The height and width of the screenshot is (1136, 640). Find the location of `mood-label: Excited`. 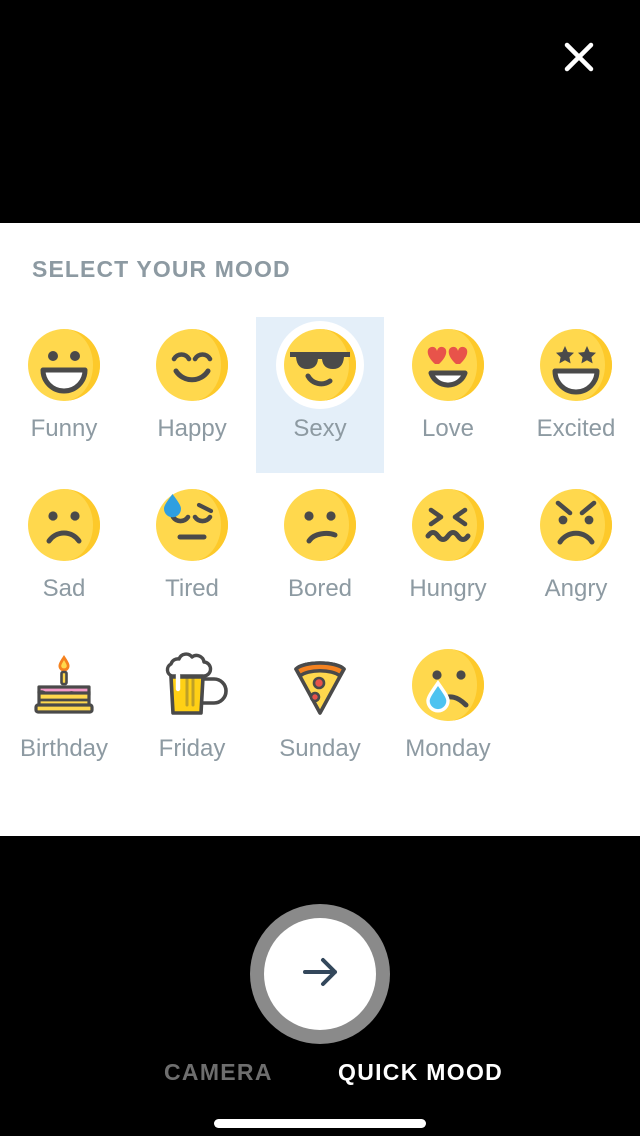

mood-label: Excited is located at coordinates (576, 428).